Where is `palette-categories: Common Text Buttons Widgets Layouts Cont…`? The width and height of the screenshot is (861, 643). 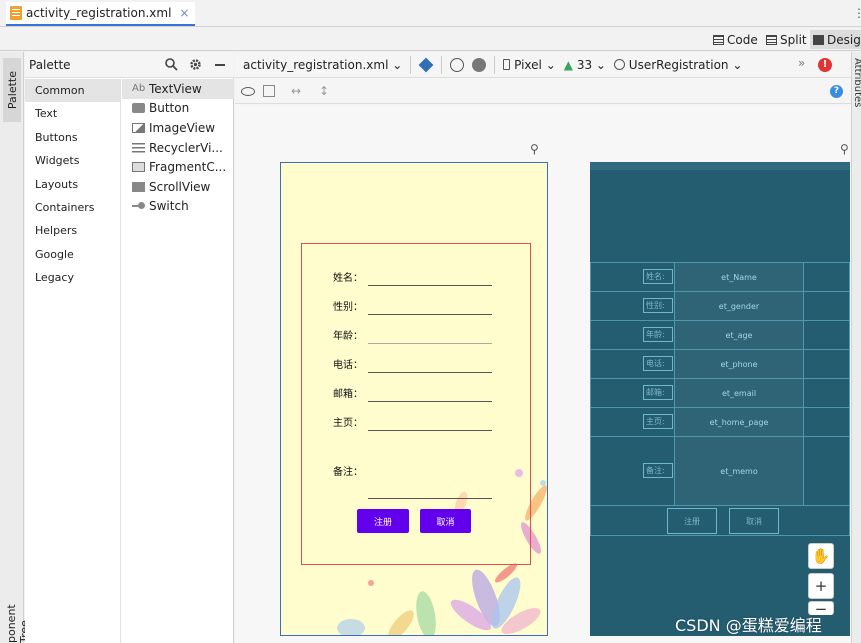
palette-categories: Common Text Buttons Widgets Layouts Cont… is located at coordinates (73, 361).